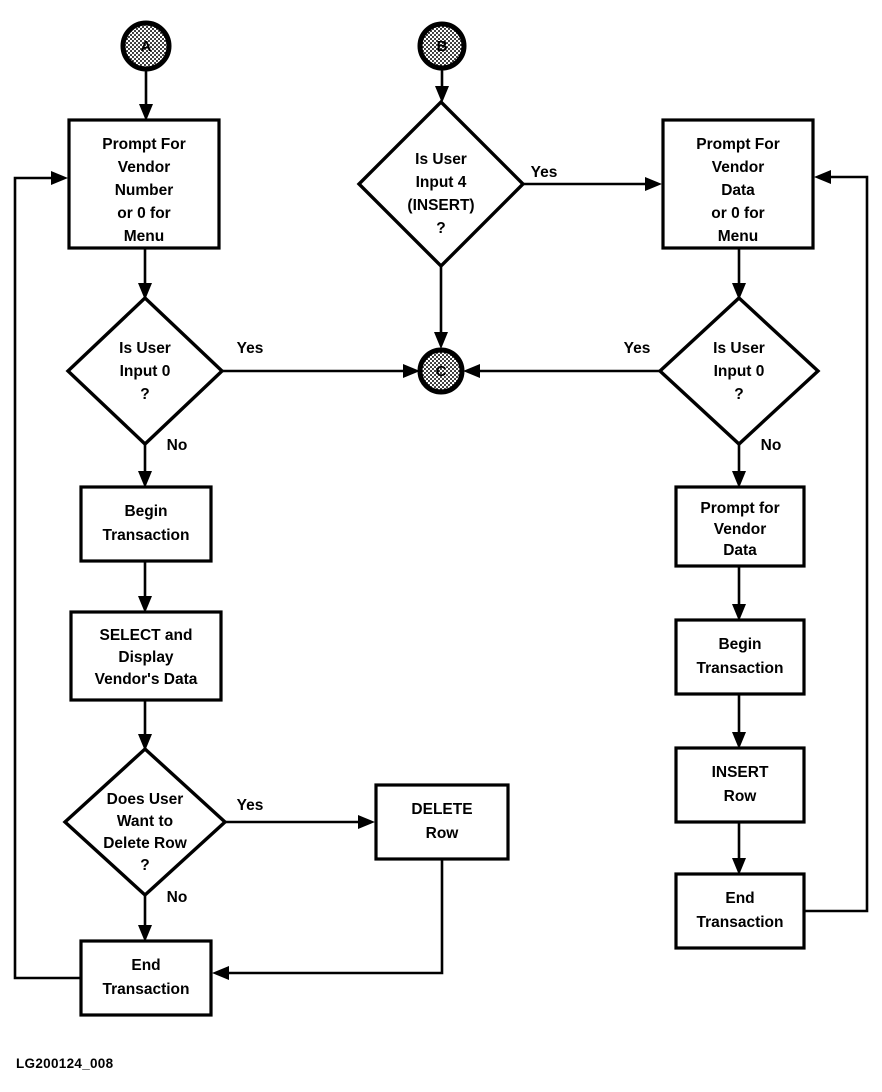 The height and width of the screenshot is (1092, 882). I want to click on node-insert-row-line-0: INSERT, so click(740, 772).